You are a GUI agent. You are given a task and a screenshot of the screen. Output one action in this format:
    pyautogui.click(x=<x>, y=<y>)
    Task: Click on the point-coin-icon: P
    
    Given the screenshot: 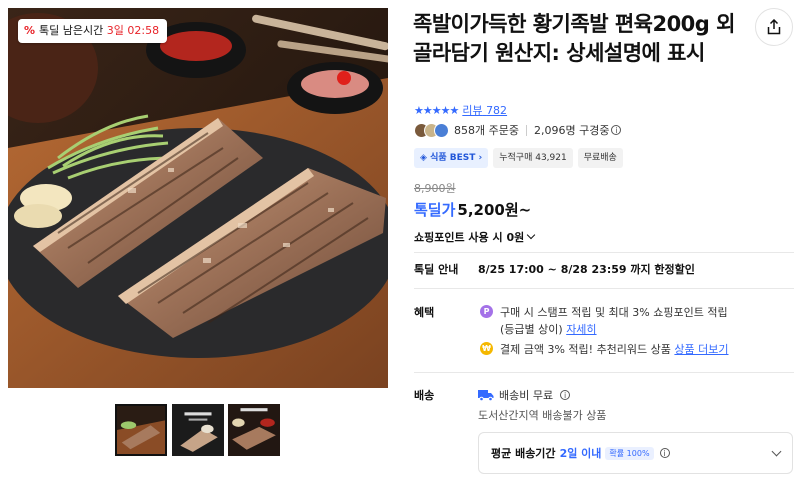 What is the action you would take?
    pyautogui.click(x=486, y=311)
    